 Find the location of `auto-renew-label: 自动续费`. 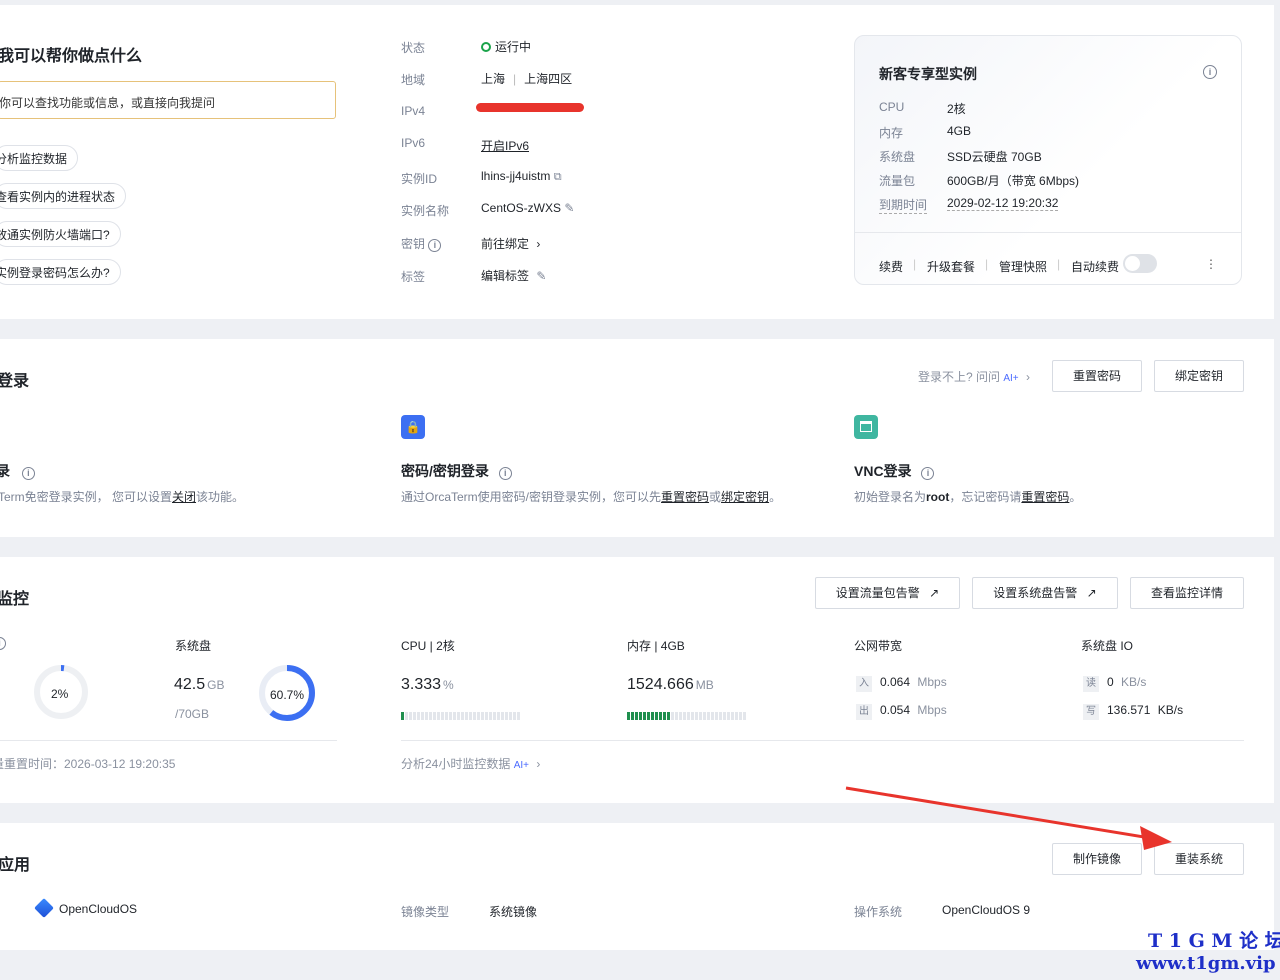

auto-renew-label: 自动续费 is located at coordinates (1095, 267).